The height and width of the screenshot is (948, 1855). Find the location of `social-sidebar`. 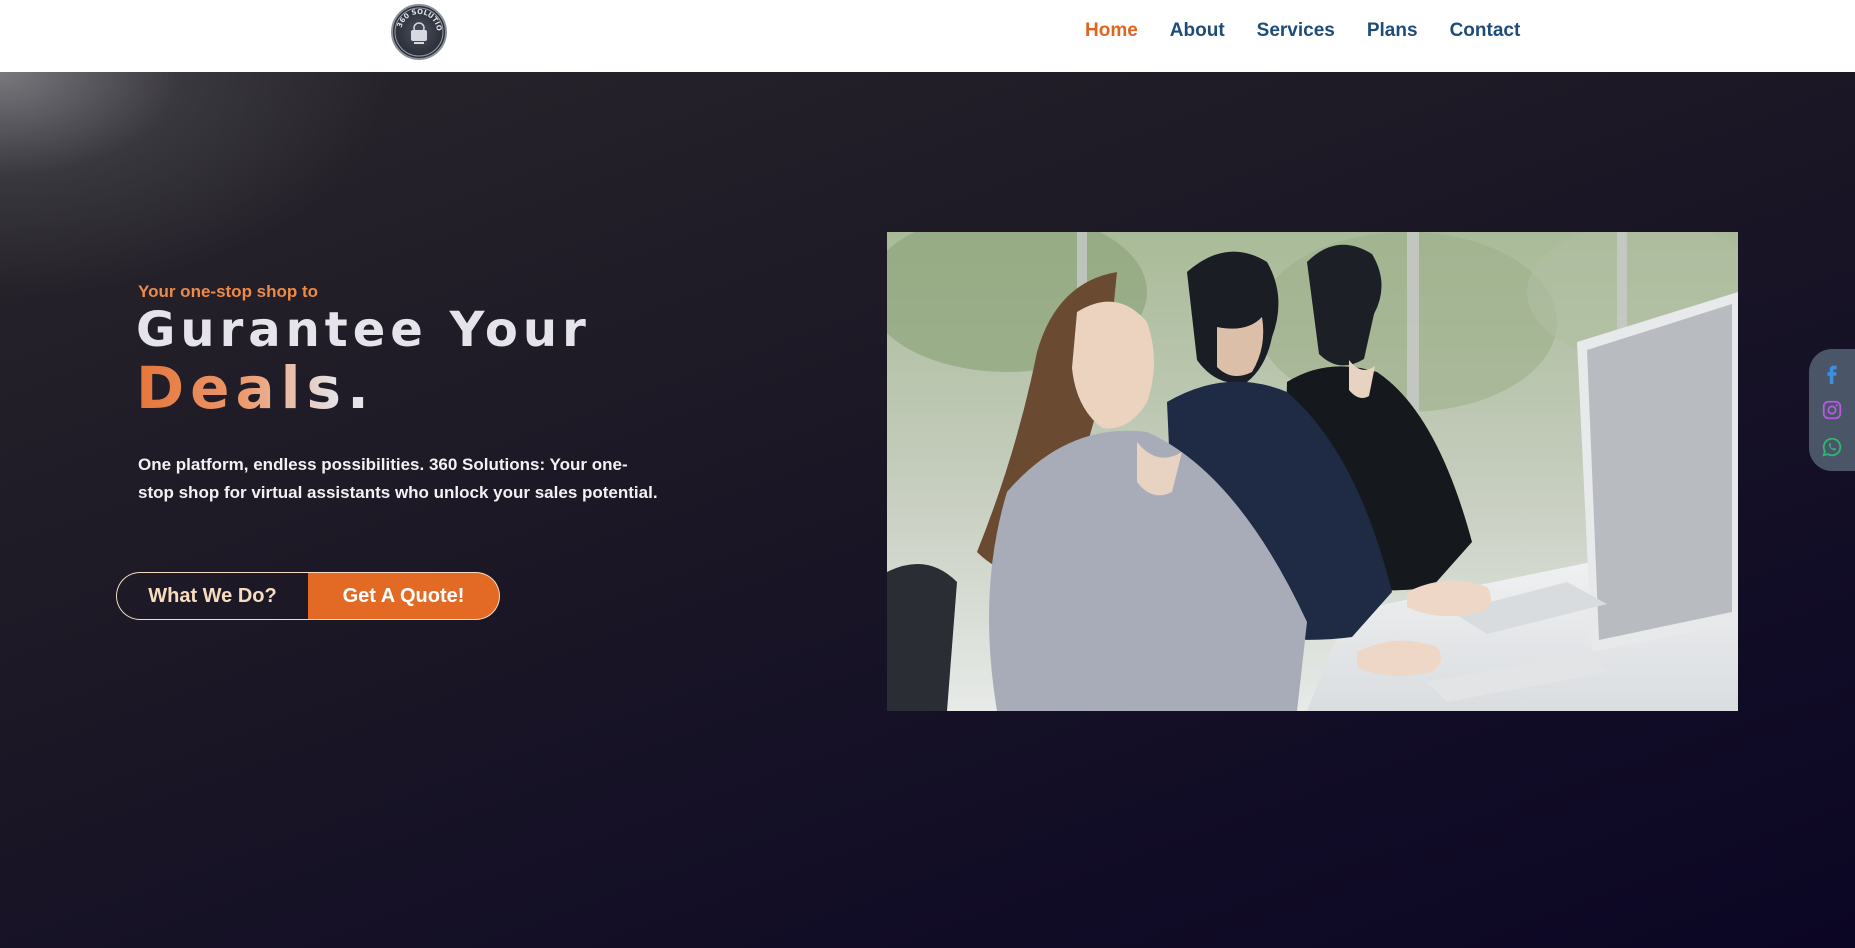

social-sidebar is located at coordinates (1832, 410).